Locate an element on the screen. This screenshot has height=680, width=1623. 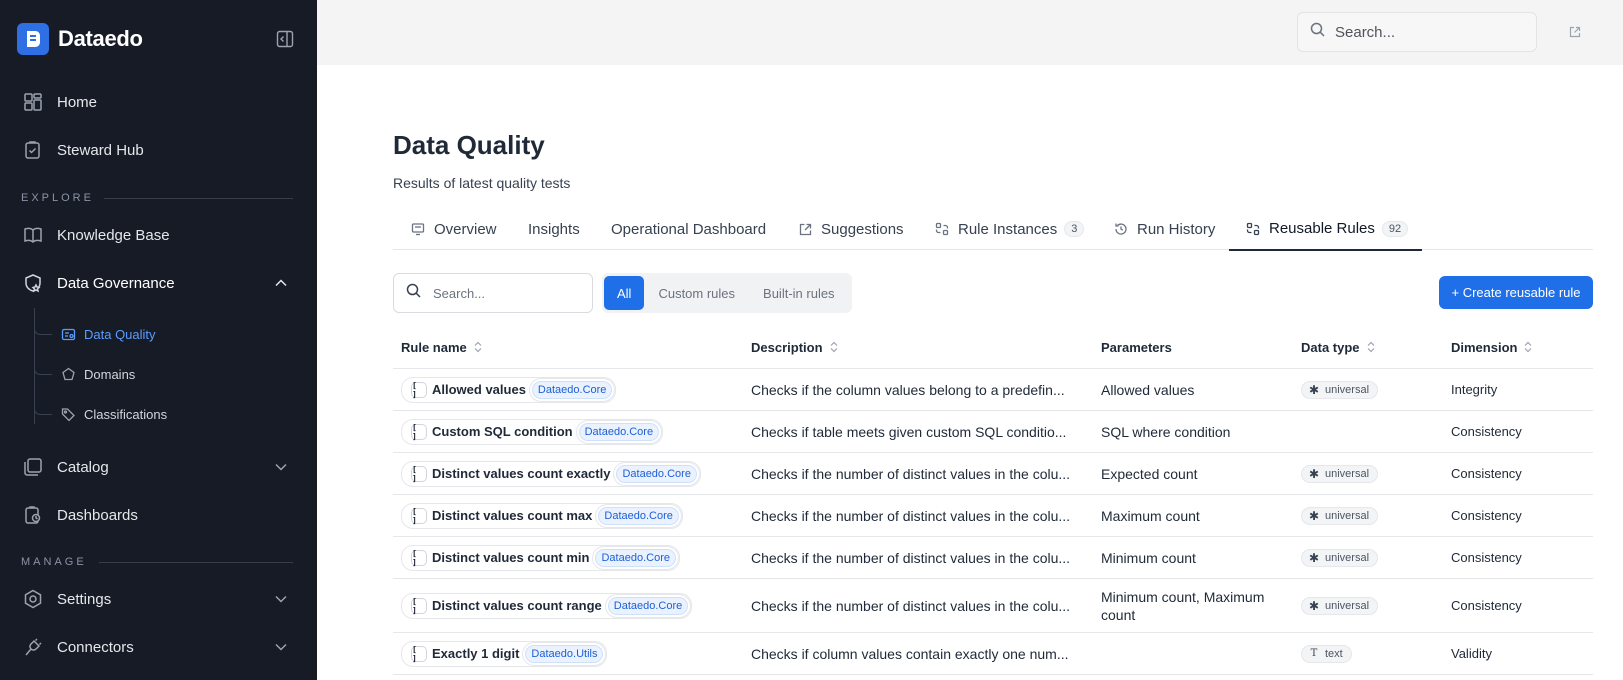
tab-suggestions: Suggestions is located at coordinates (850, 229).